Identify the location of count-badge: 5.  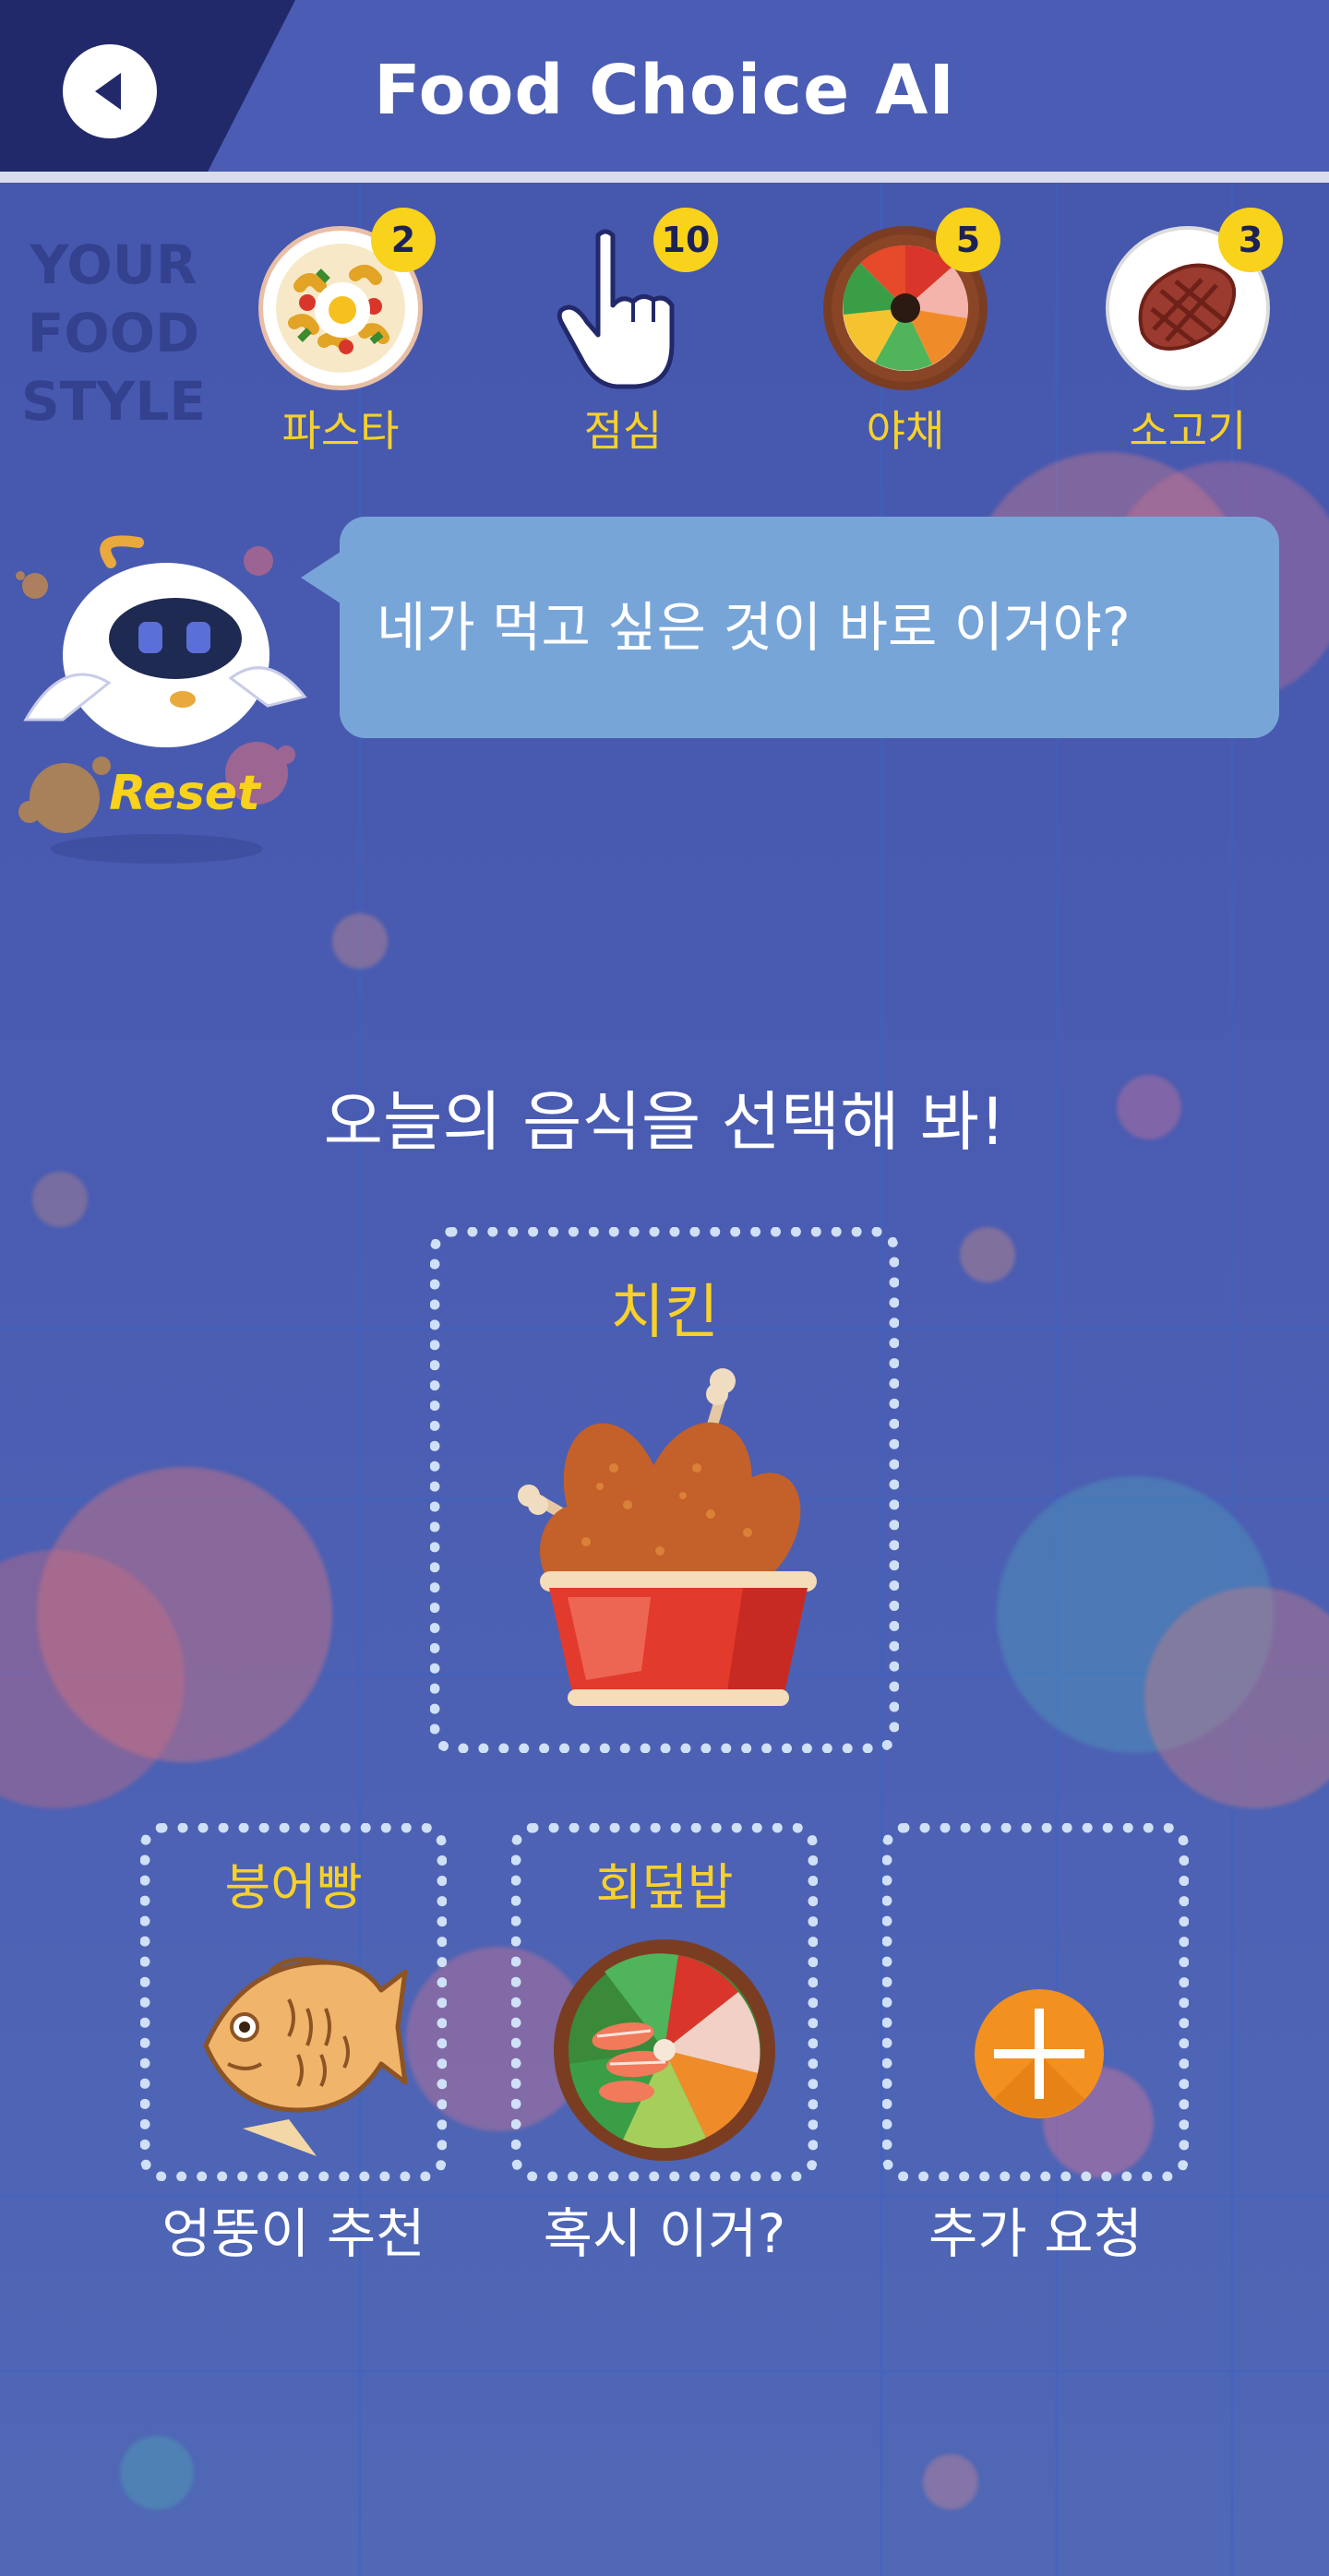
(968, 240).